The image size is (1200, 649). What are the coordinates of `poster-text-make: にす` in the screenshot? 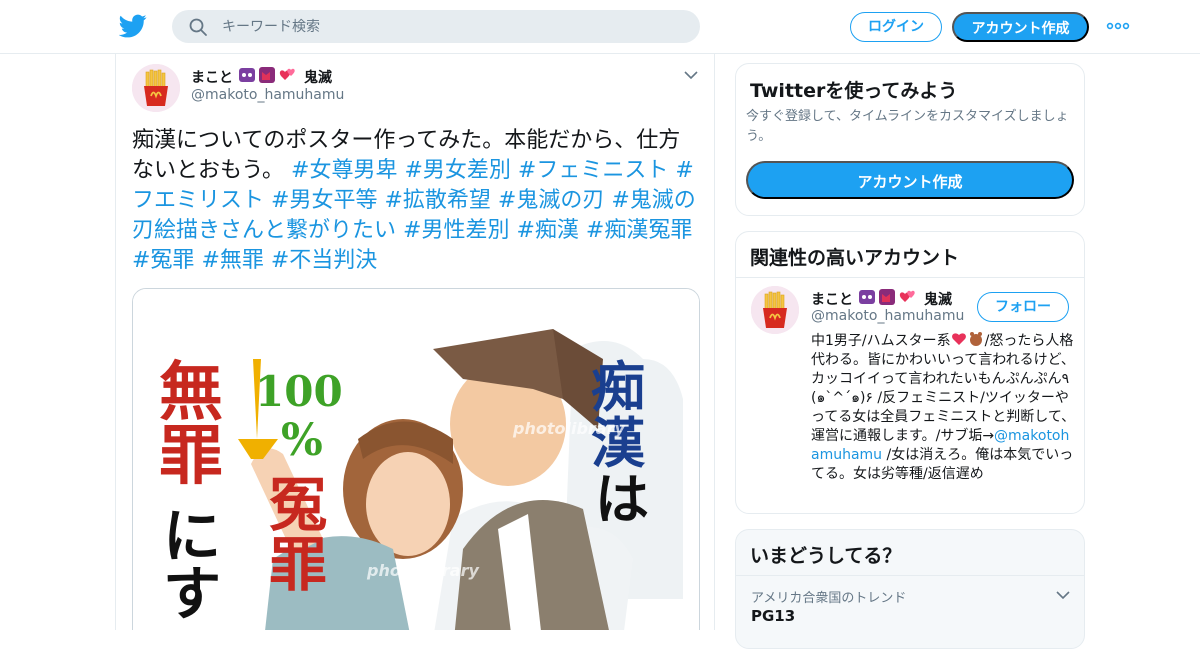 It's located at (192, 565).